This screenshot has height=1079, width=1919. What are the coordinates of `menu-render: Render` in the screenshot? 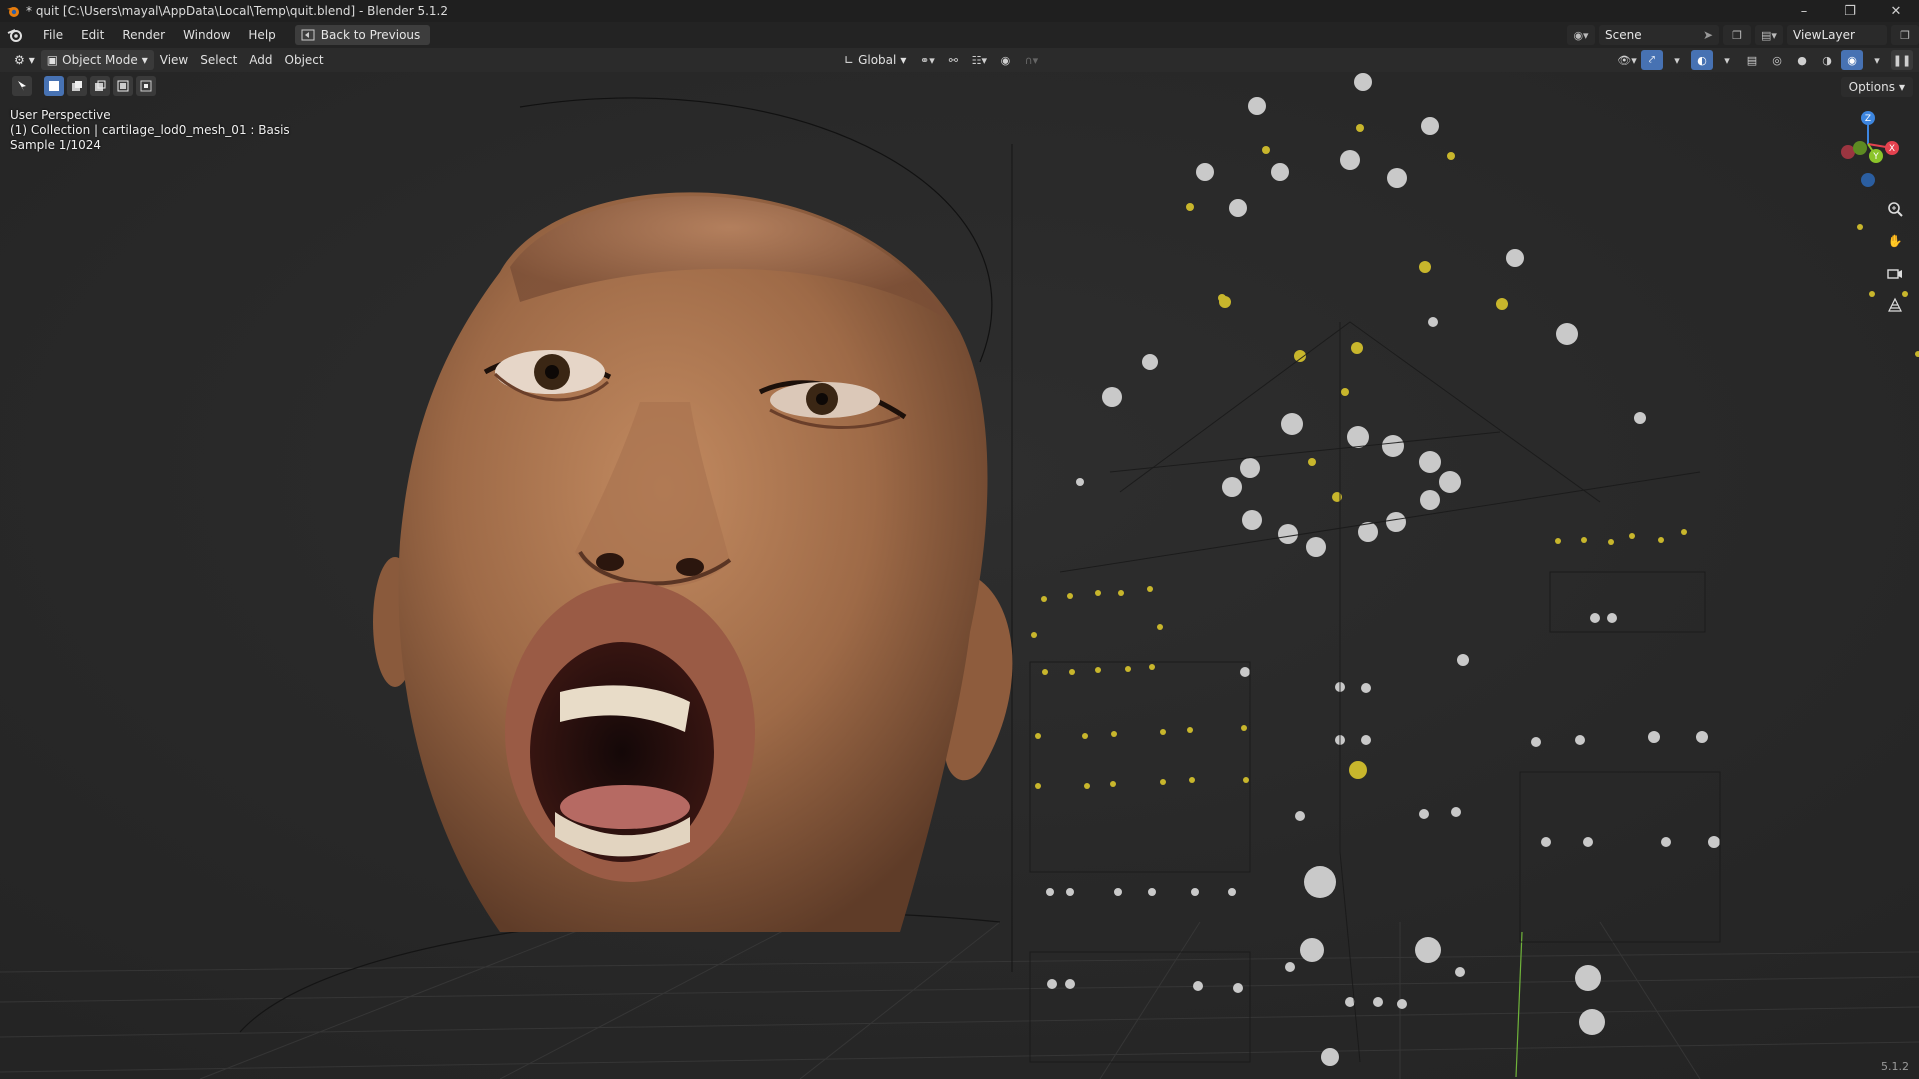 It's located at (143, 35).